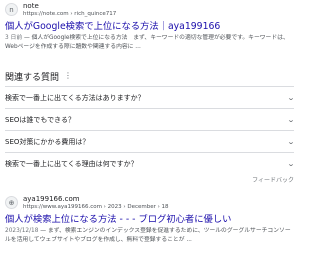  What do you see at coordinates (71, 163) in the screenshot?
I see `question-text: 検索で一番上に出てくる理由は何ですか？` at bounding box center [71, 163].